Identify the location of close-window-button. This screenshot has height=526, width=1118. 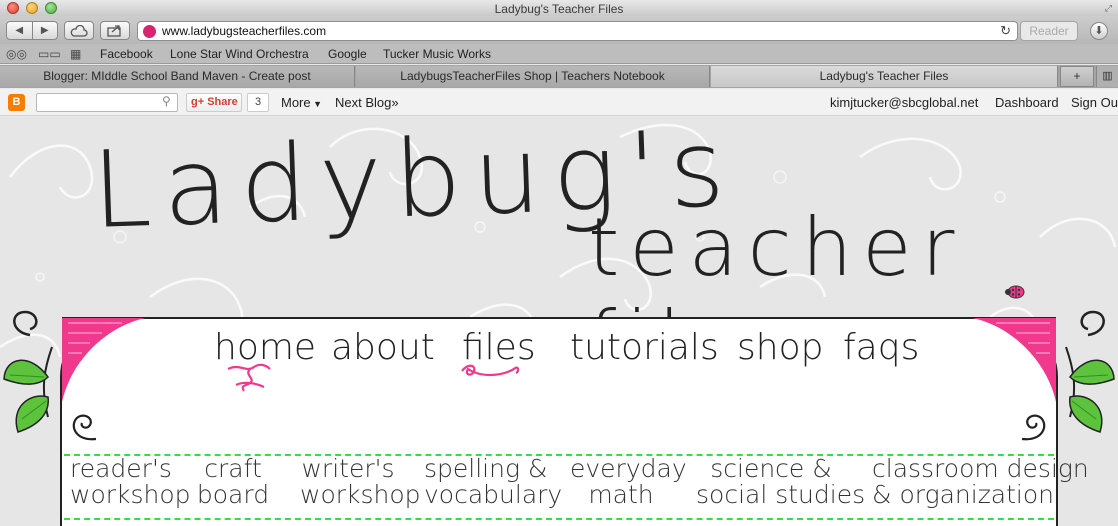
(13, 8).